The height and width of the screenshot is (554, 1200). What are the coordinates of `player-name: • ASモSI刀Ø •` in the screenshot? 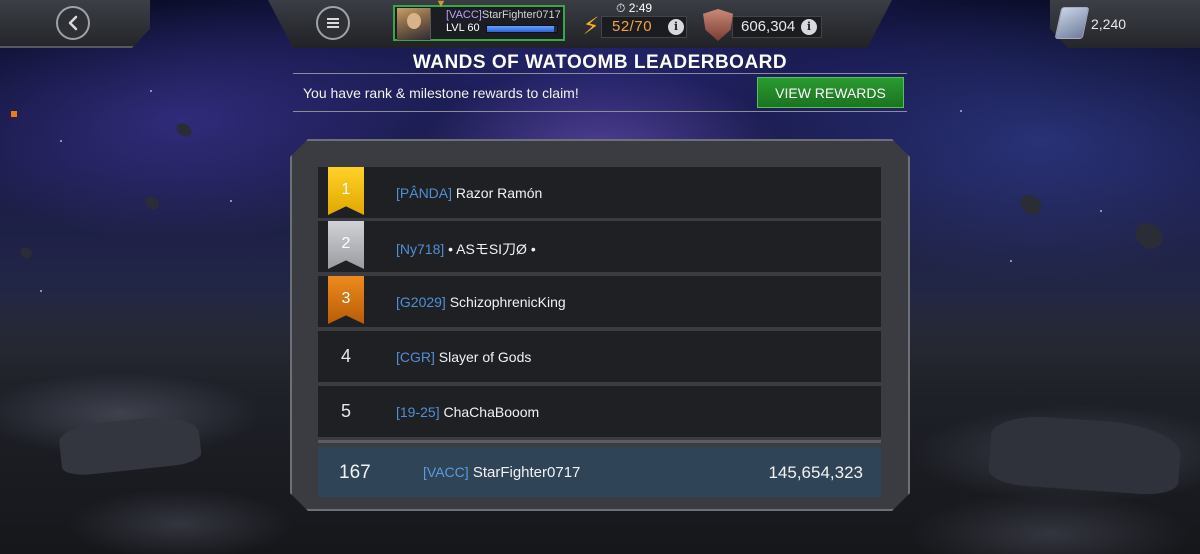 It's located at (492, 249).